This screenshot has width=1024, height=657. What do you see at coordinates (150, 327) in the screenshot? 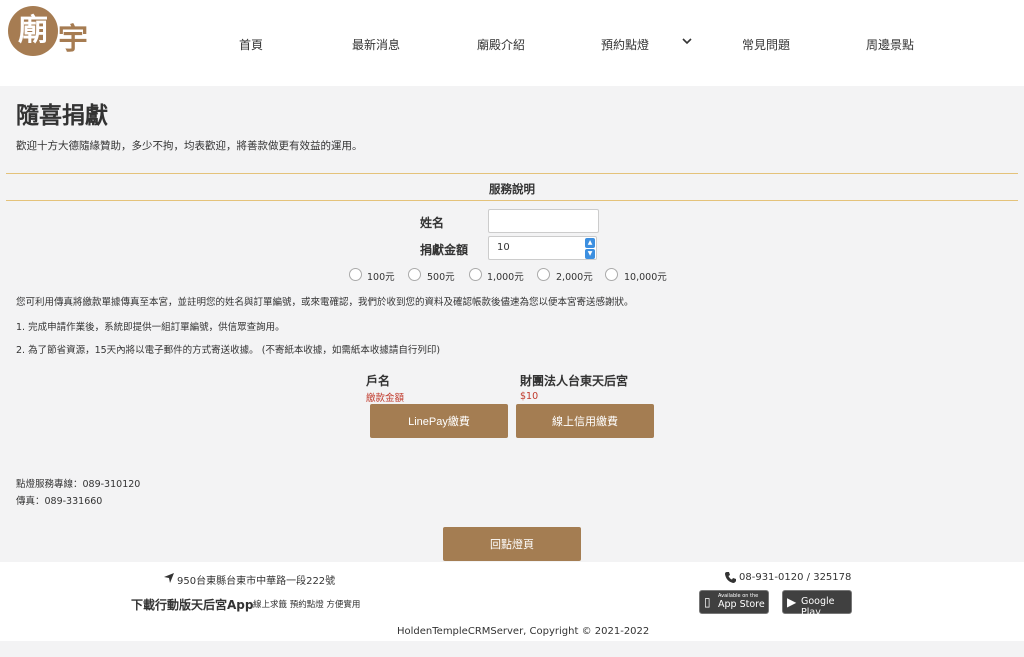
I see `note-item: 1. 完成申請作業後，系統即提供一組訂單編號，供信眾查詢用。` at bounding box center [150, 327].